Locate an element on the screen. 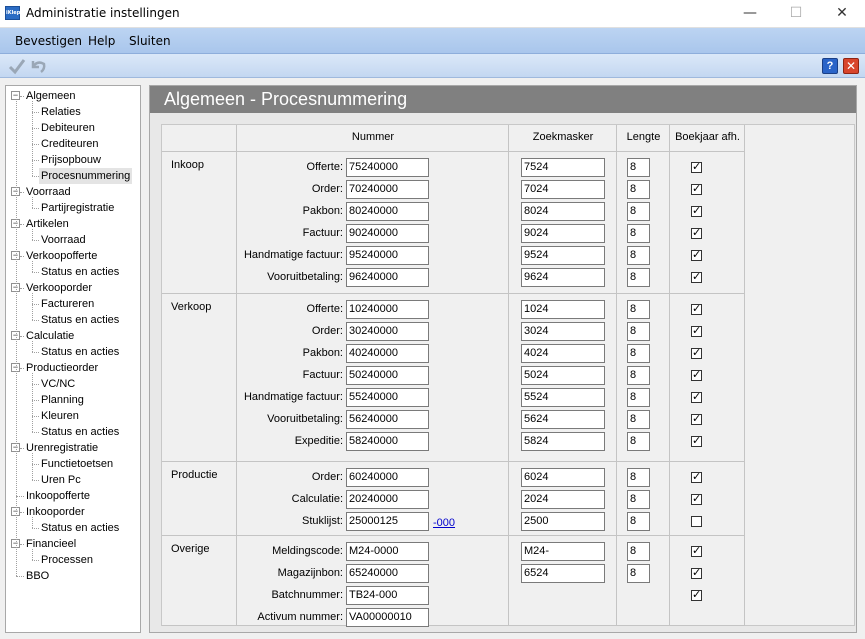 The height and width of the screenshot is (639, 865). nummer-input: 25000125 is located at coordinates (387, 521).